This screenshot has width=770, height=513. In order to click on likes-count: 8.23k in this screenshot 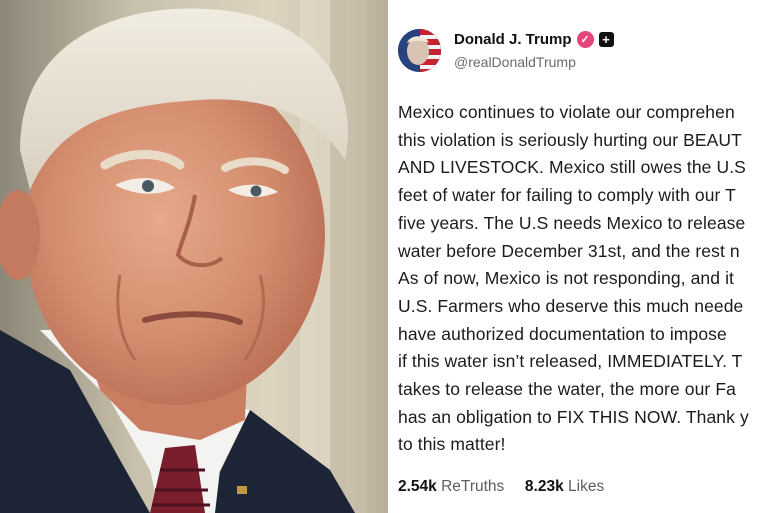, I will do `click(544, 486)`.